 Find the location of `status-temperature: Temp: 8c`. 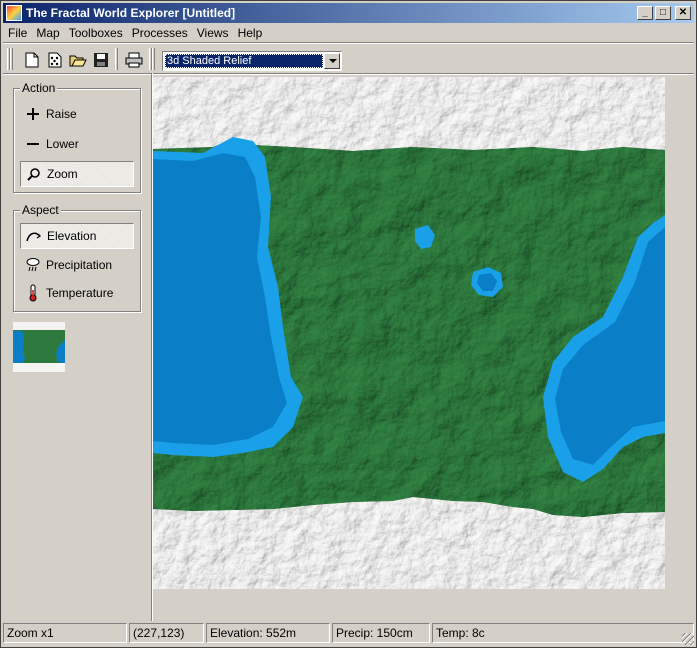

status-temperature: Temp: 8c is located at coordinates (563, 633).